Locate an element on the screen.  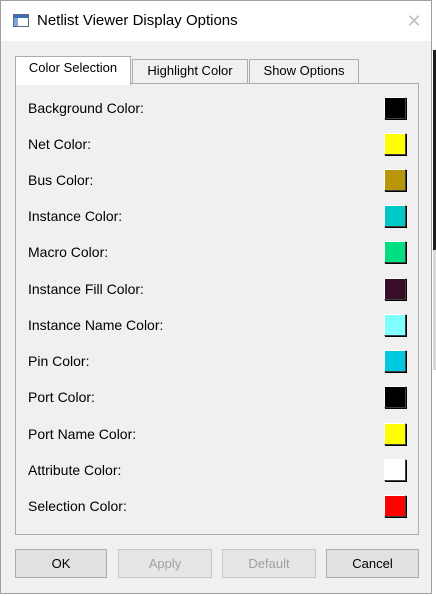
instance-color-swatch is located at coordinates (395, 216).